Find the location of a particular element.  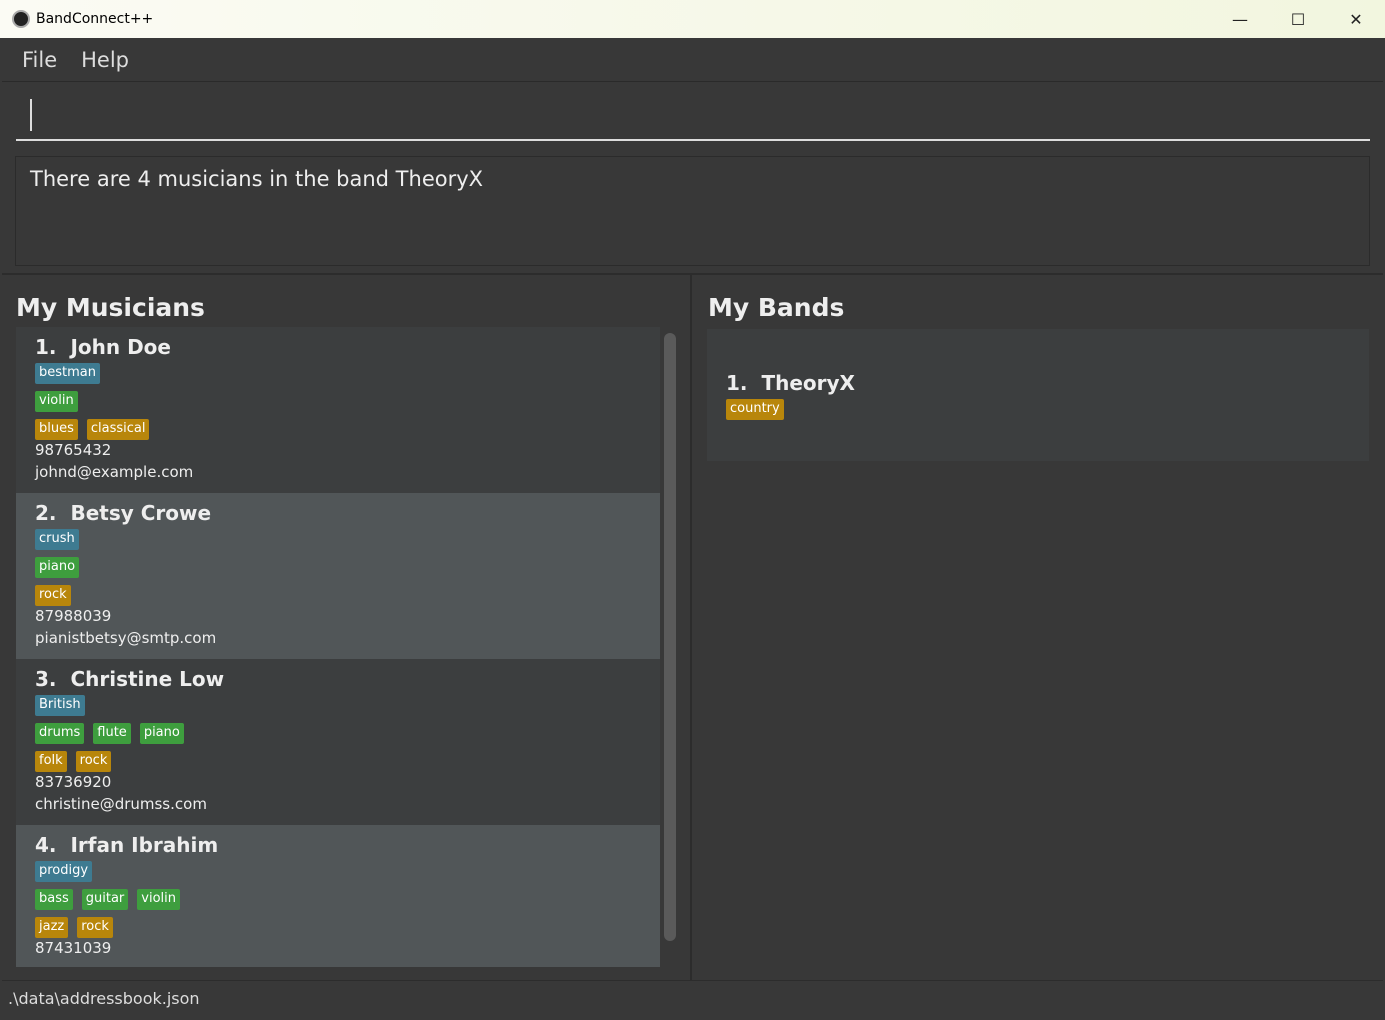

instrument-tag: flute is located at coordinates (112, 733).